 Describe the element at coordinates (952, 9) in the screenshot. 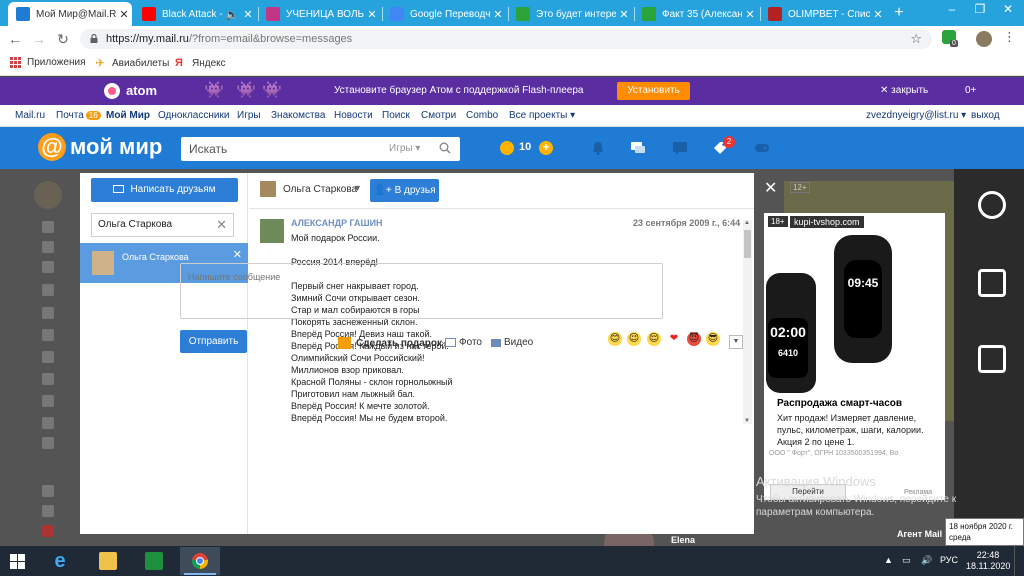

I see `minimize-button: –` at that location.